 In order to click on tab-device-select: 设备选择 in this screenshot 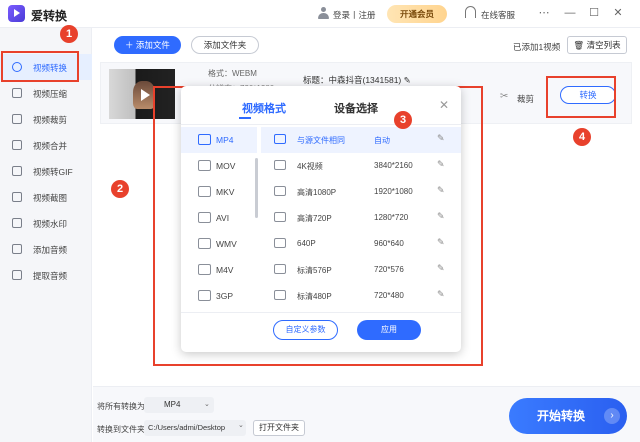, I will do `click(356, 108)`.